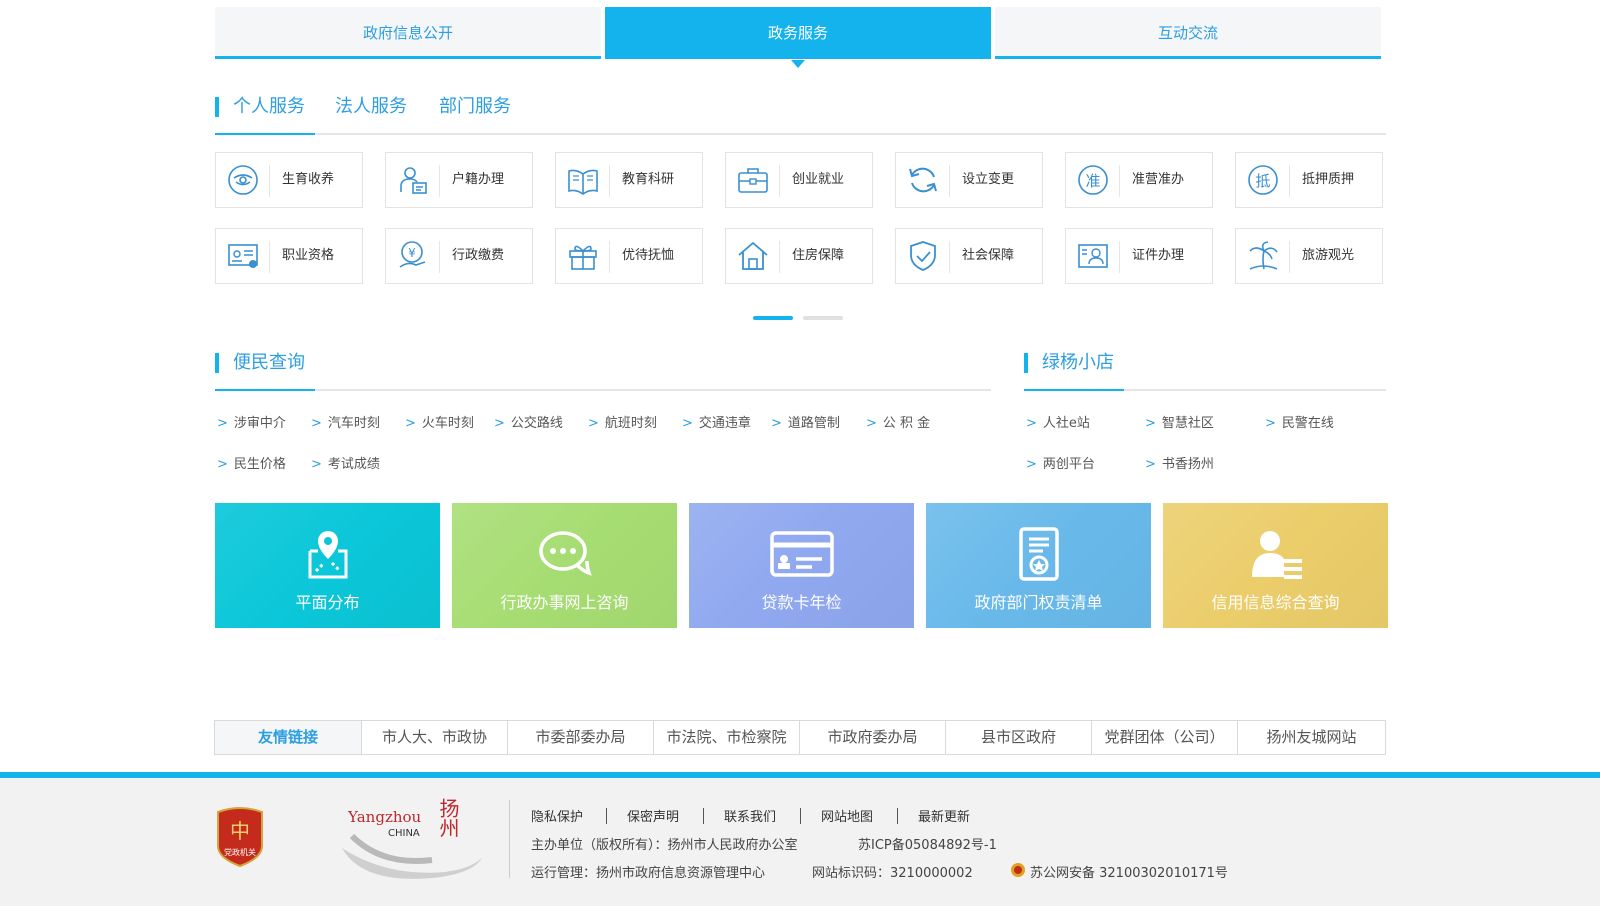  I want to click on map-pin-icon, so click(327, 555).